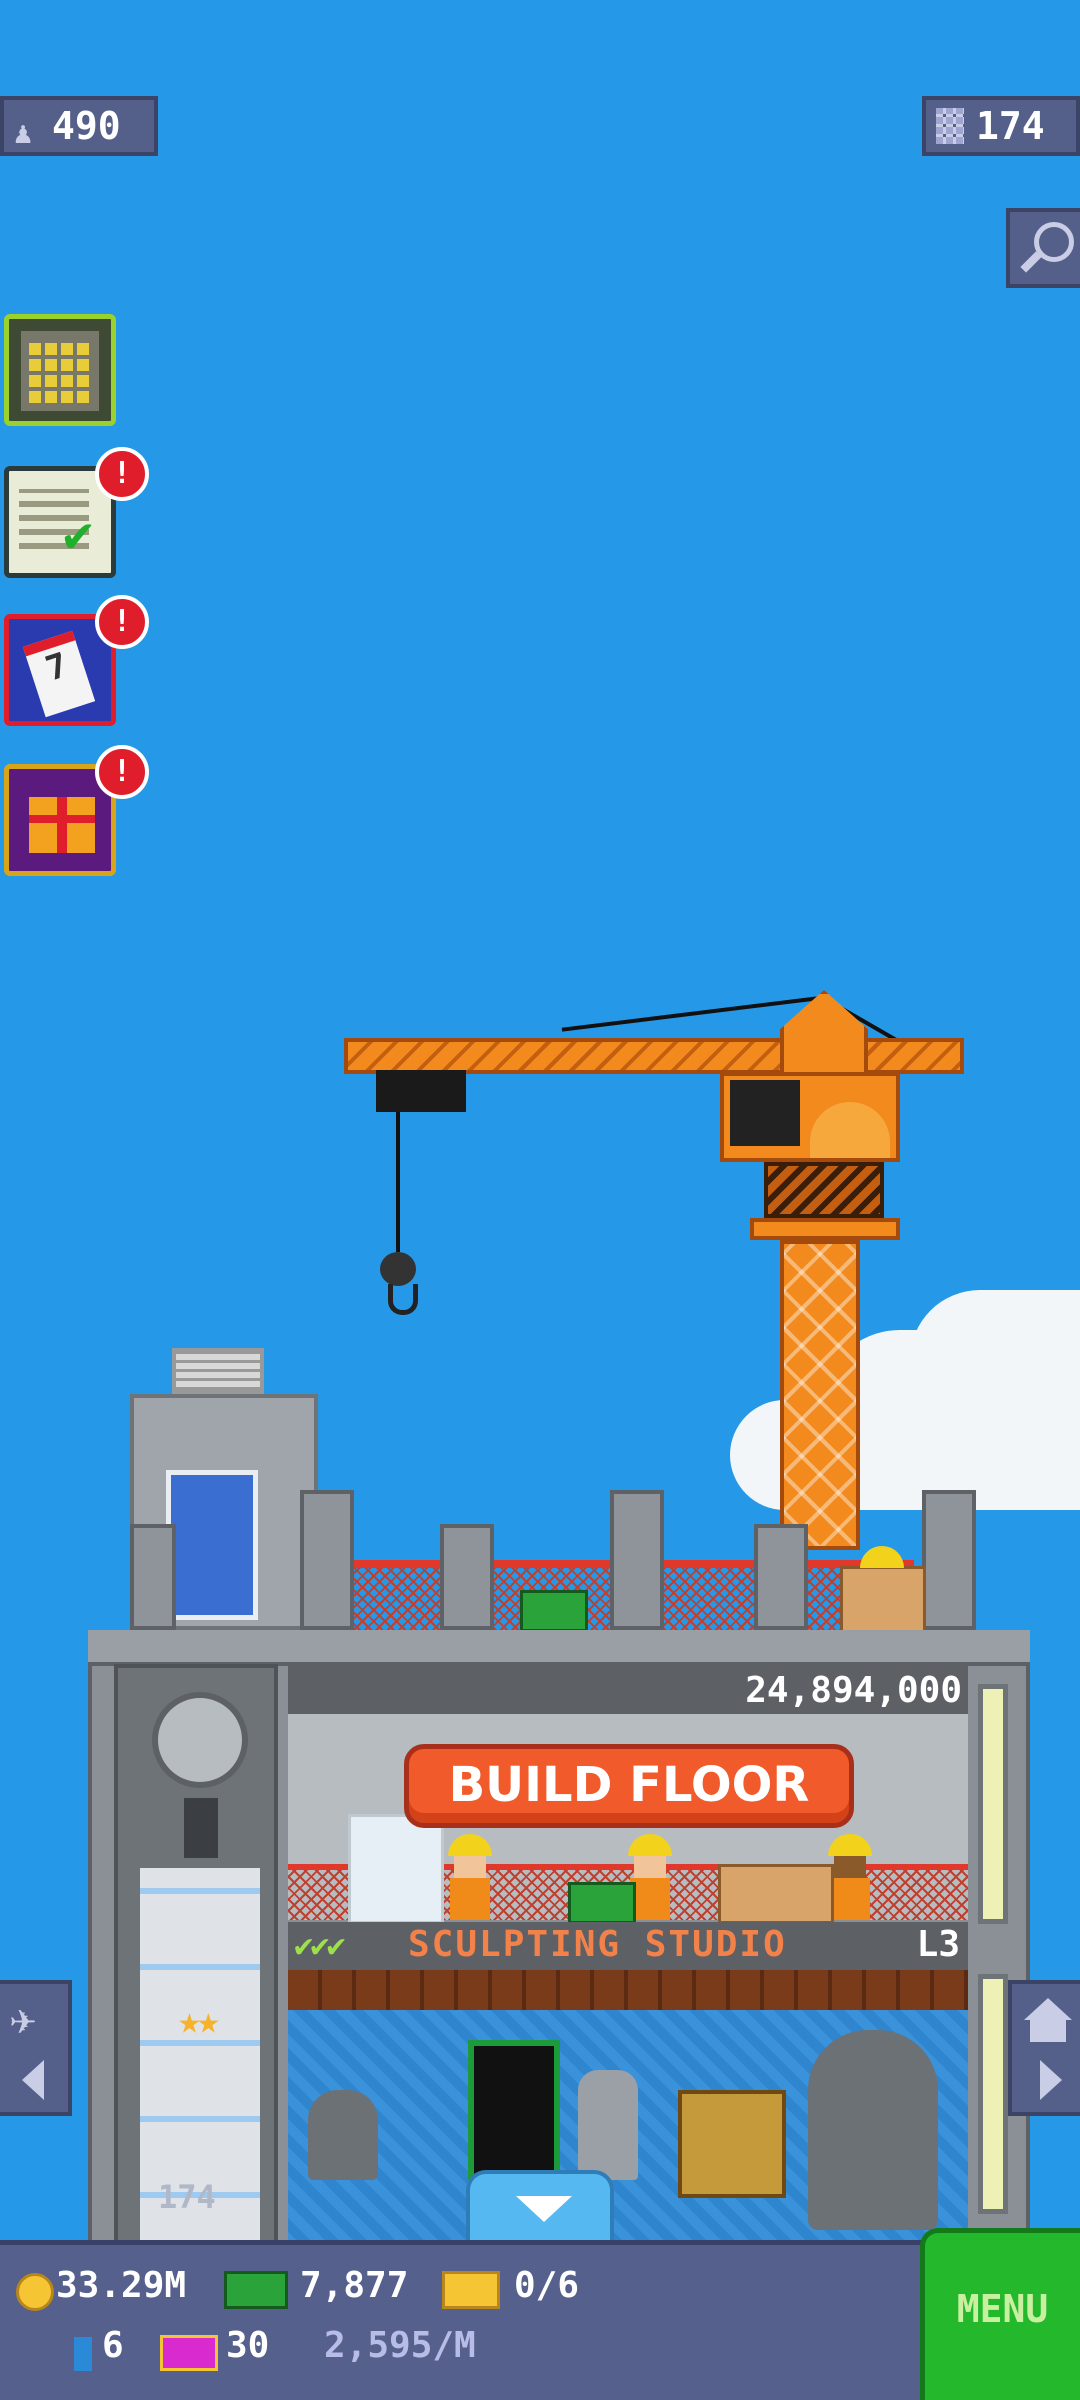 The image size is (1080, 2400). I want to click on population-value: 490, so click(86, 126).